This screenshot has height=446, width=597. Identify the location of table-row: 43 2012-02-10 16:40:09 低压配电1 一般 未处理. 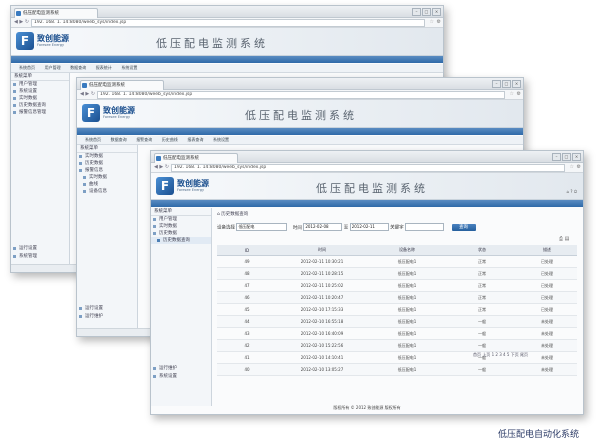
(397, 333).